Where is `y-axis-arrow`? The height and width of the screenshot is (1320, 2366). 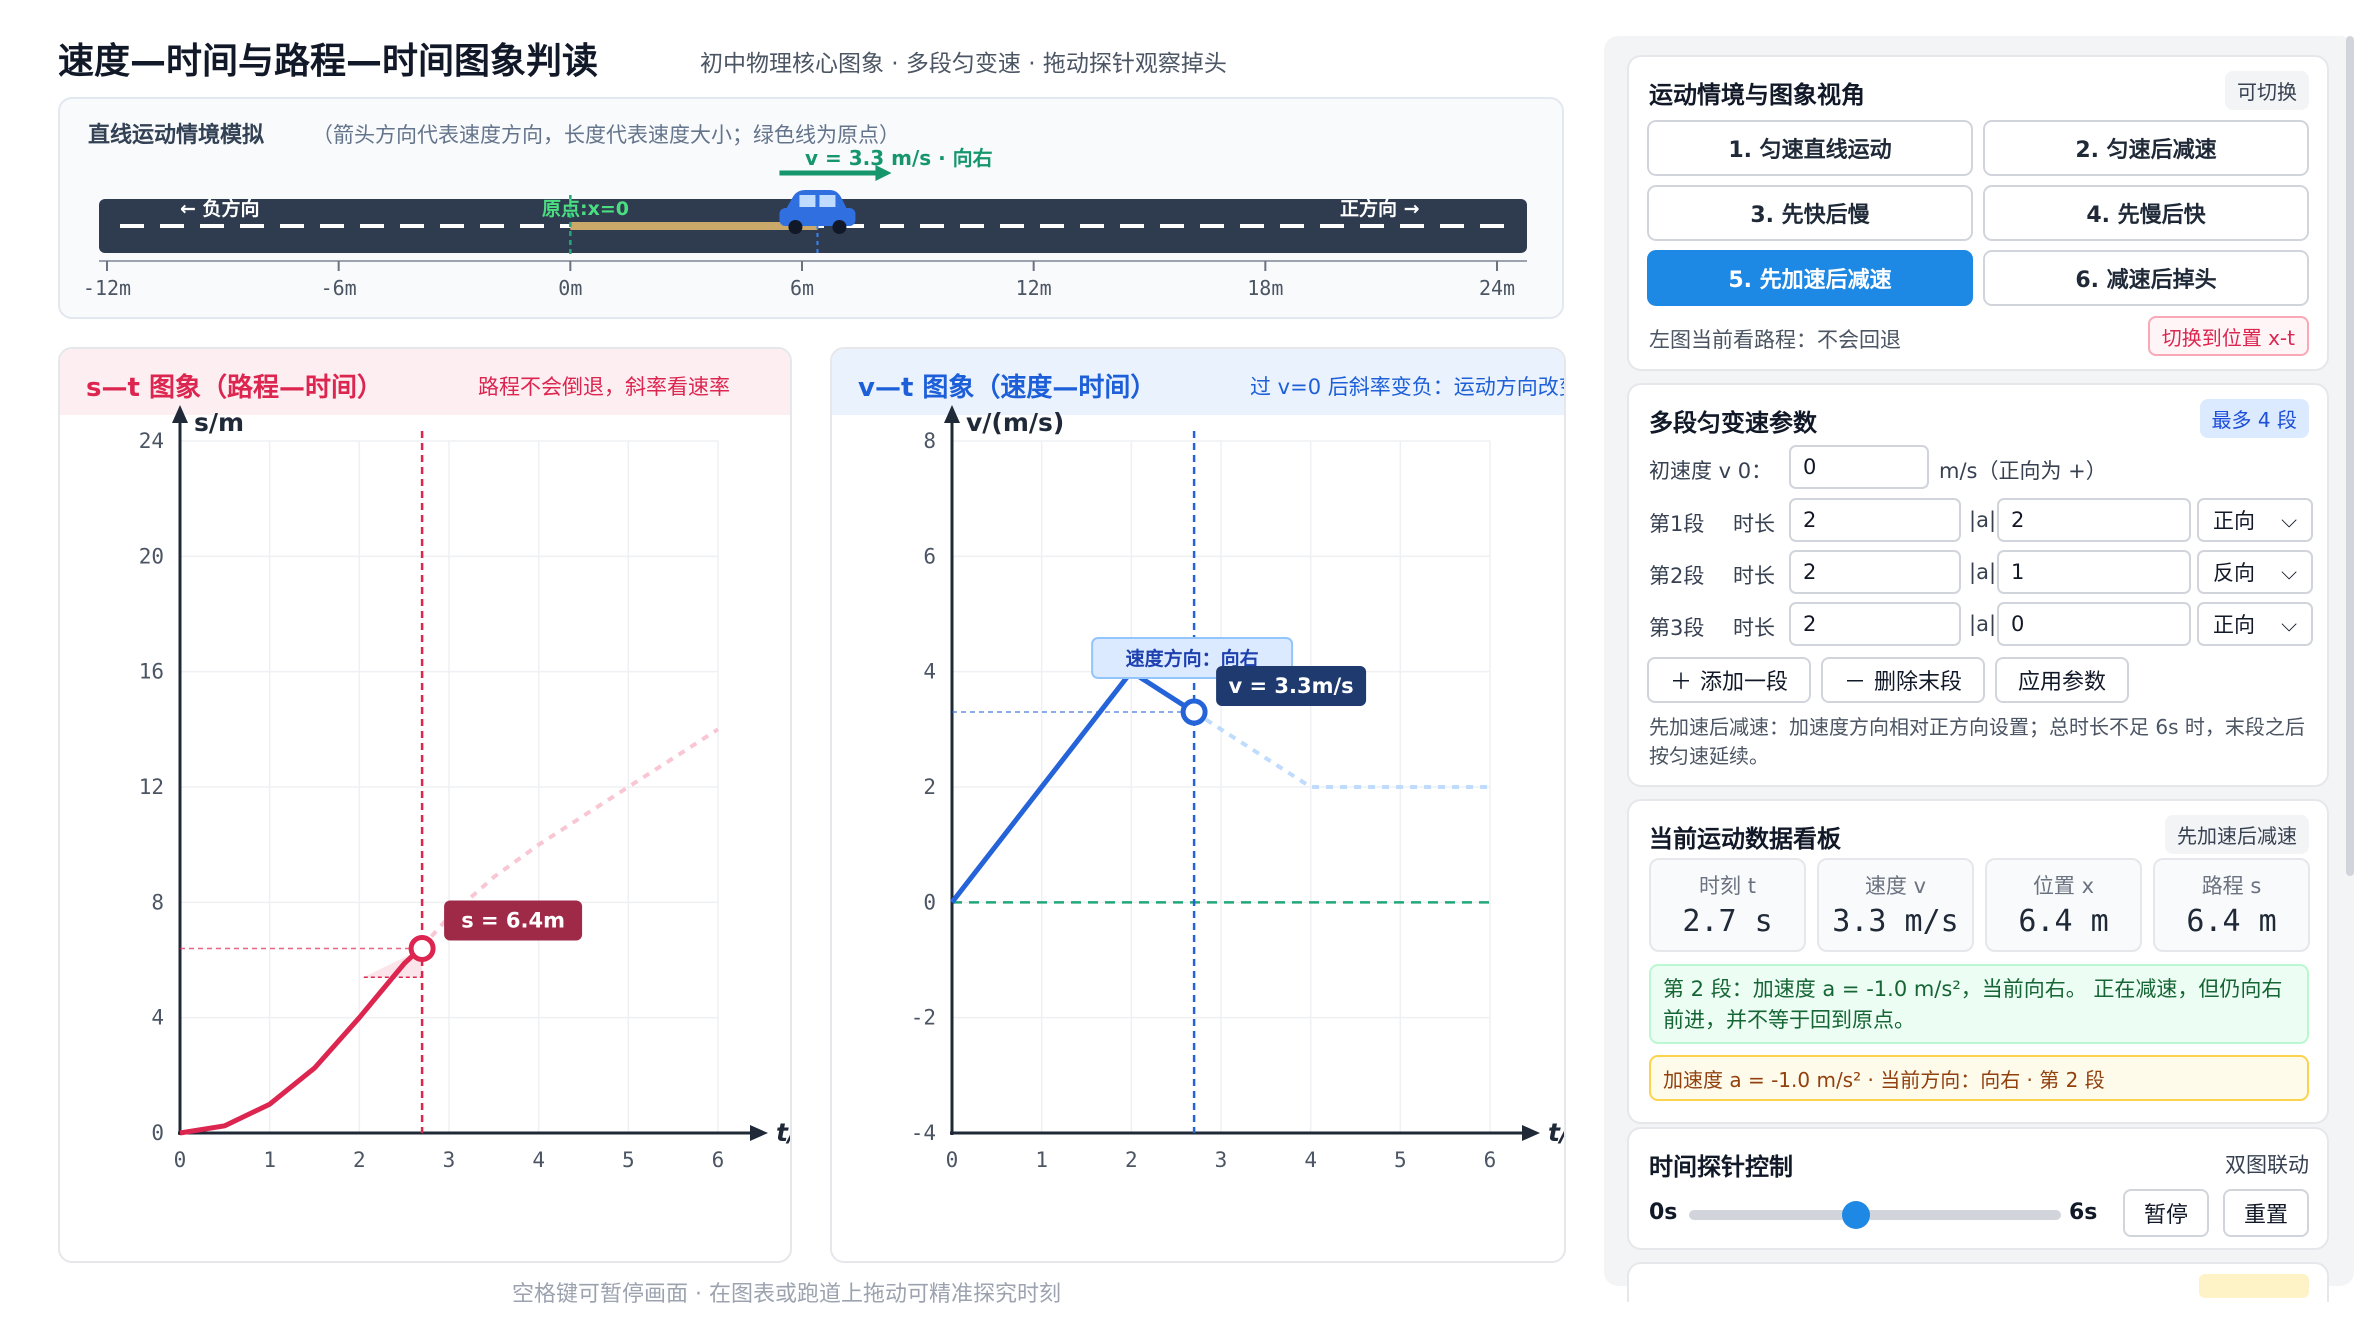 y-axis-arrow is located at coordinates (952, 414).